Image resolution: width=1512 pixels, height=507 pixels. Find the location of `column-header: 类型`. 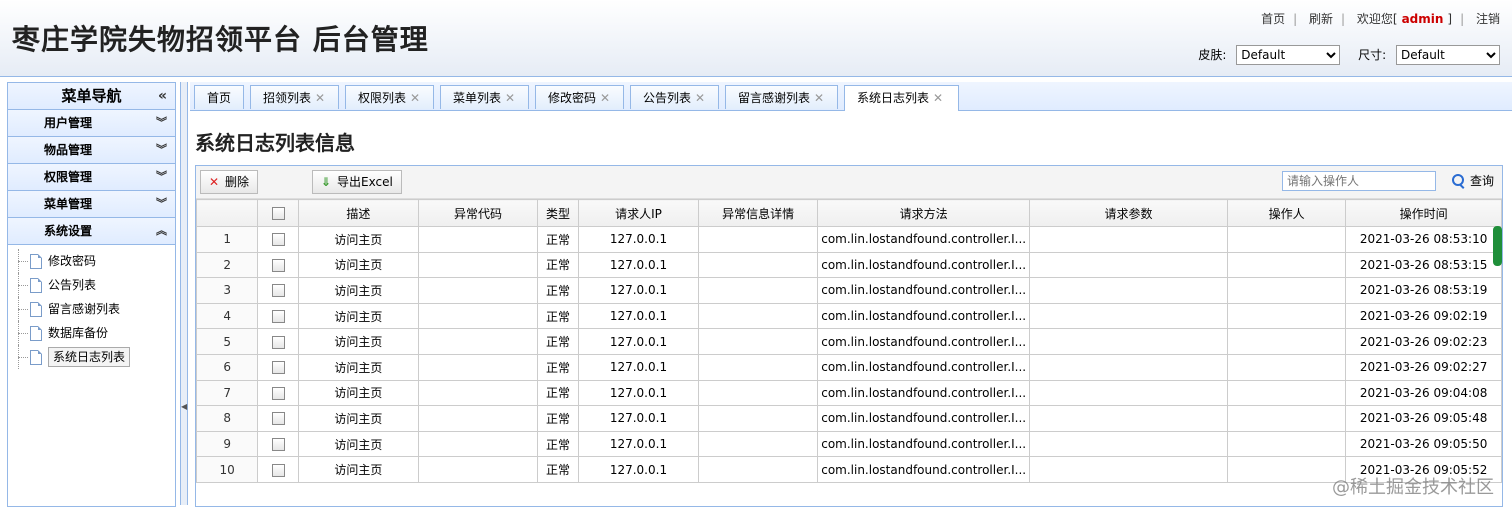

column-header: 类型 is located at coordinates (558, 213).